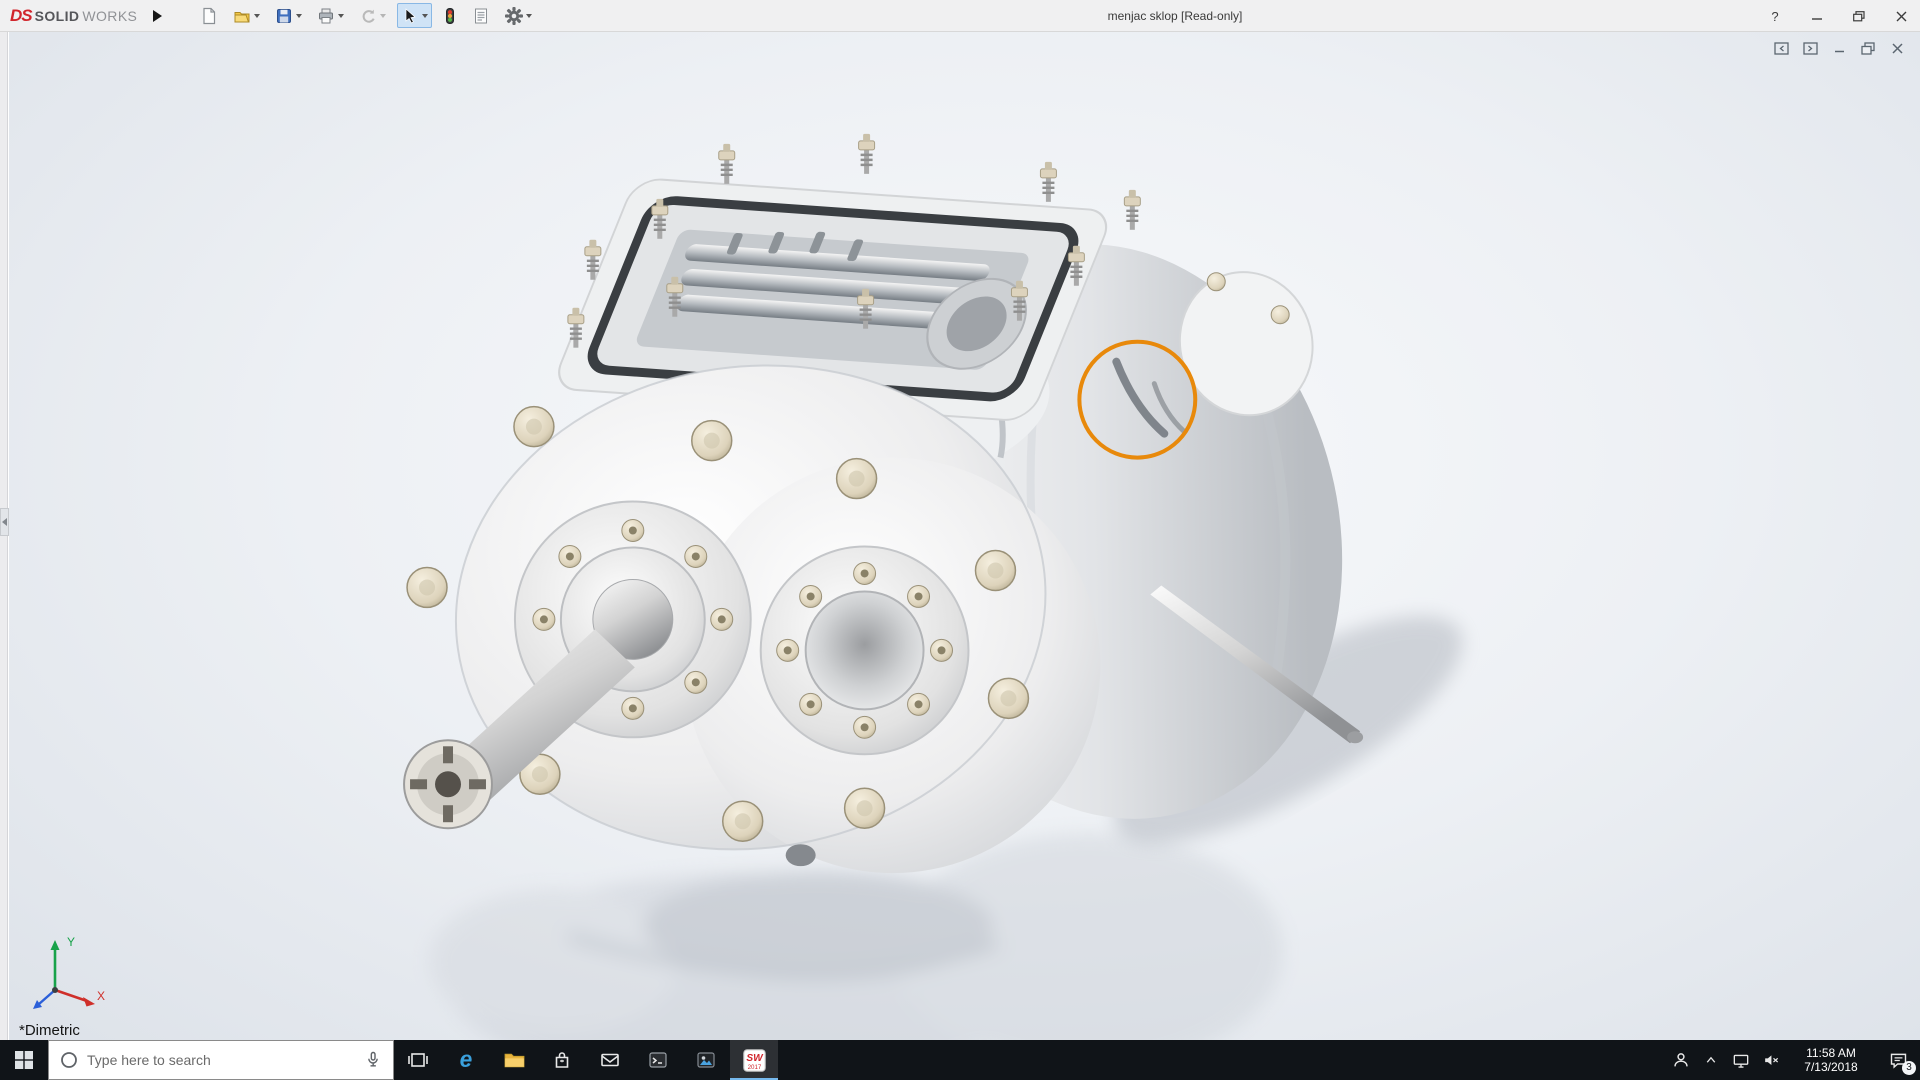 This screenshot has height=1080, width=1920. I want to click on select-cursor-icon, so click(411, 15).